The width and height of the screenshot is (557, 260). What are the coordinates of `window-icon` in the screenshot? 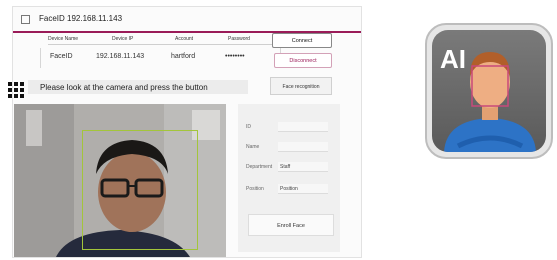 It's located at (25, 19).